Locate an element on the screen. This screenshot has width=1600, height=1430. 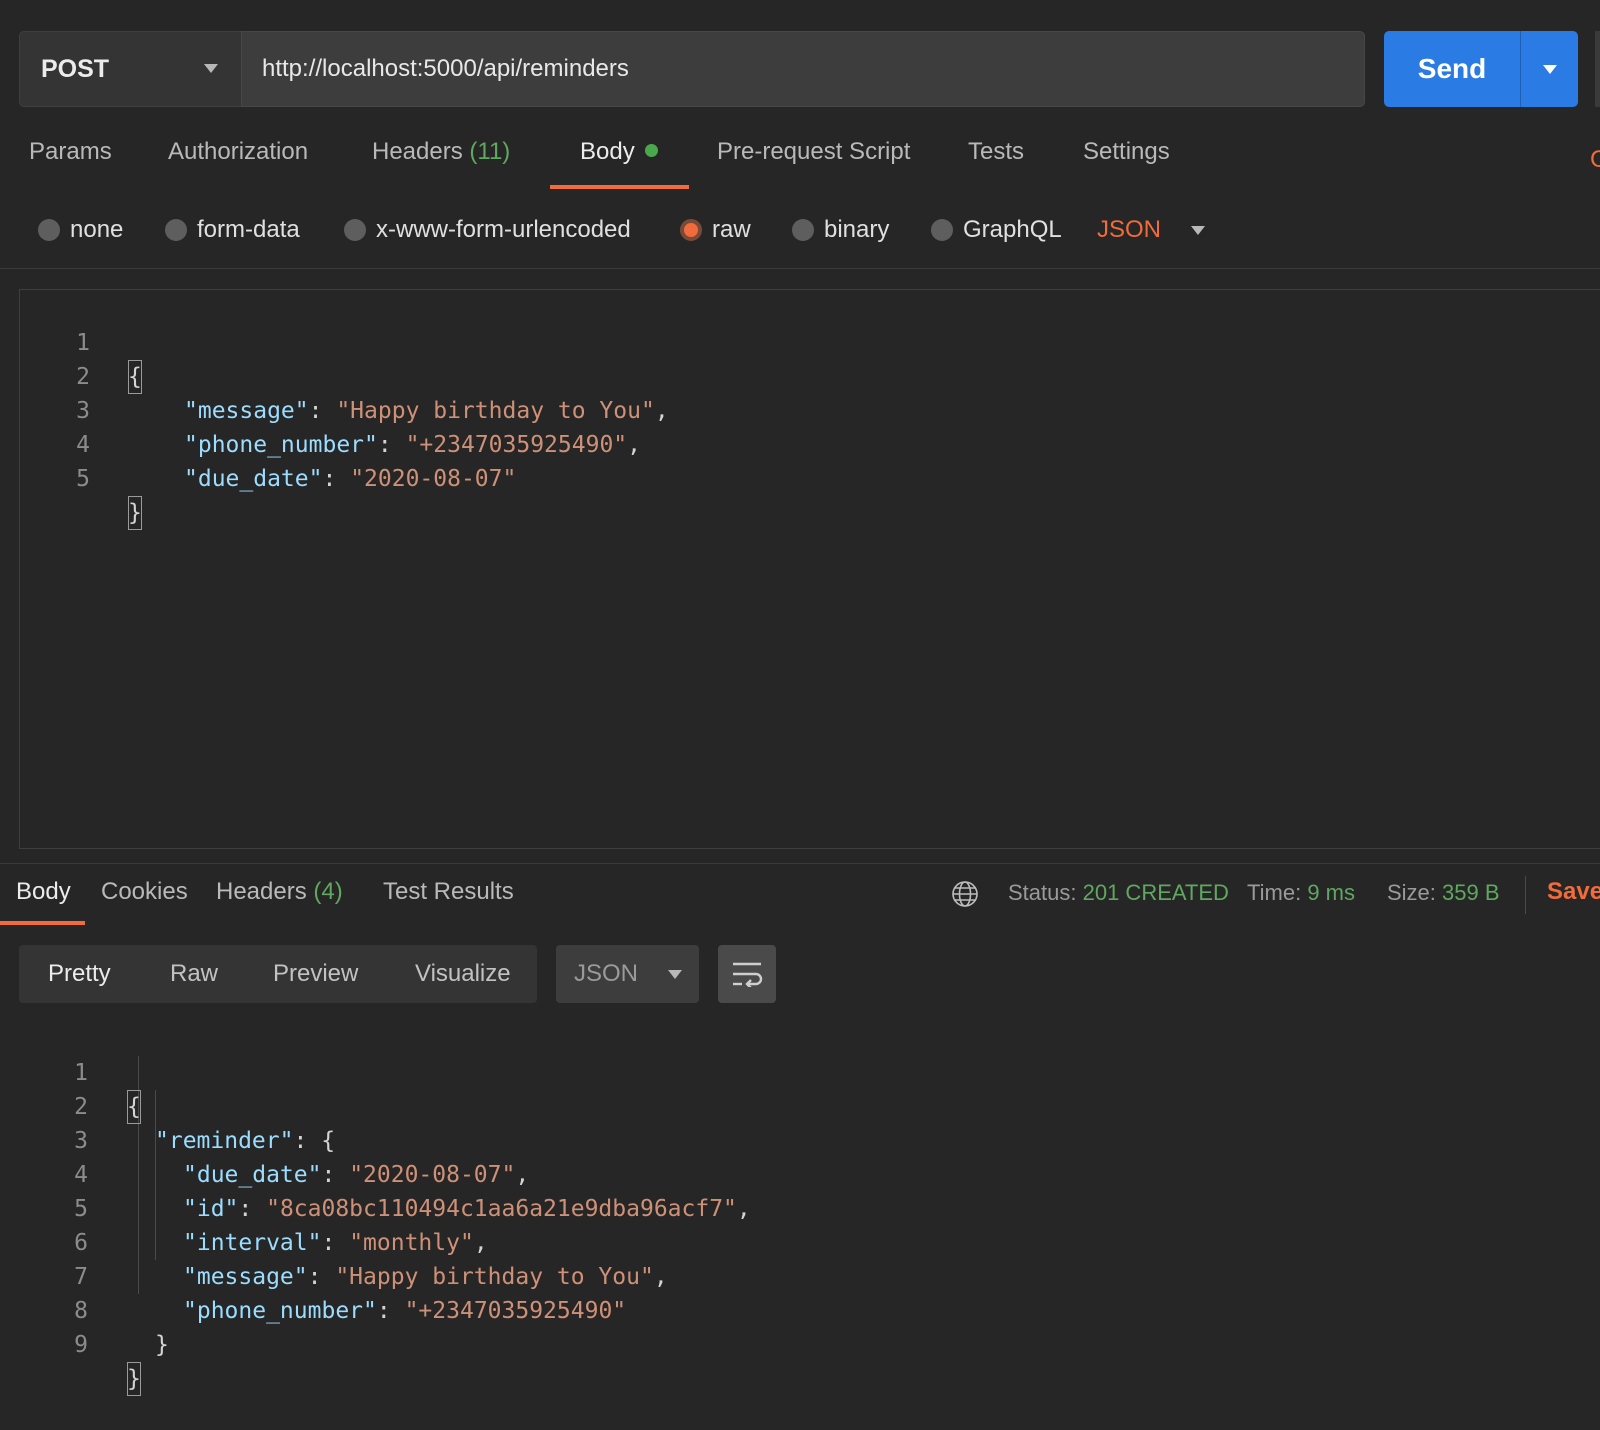
json-key: "interval" is located at coordinates (252, 1243).